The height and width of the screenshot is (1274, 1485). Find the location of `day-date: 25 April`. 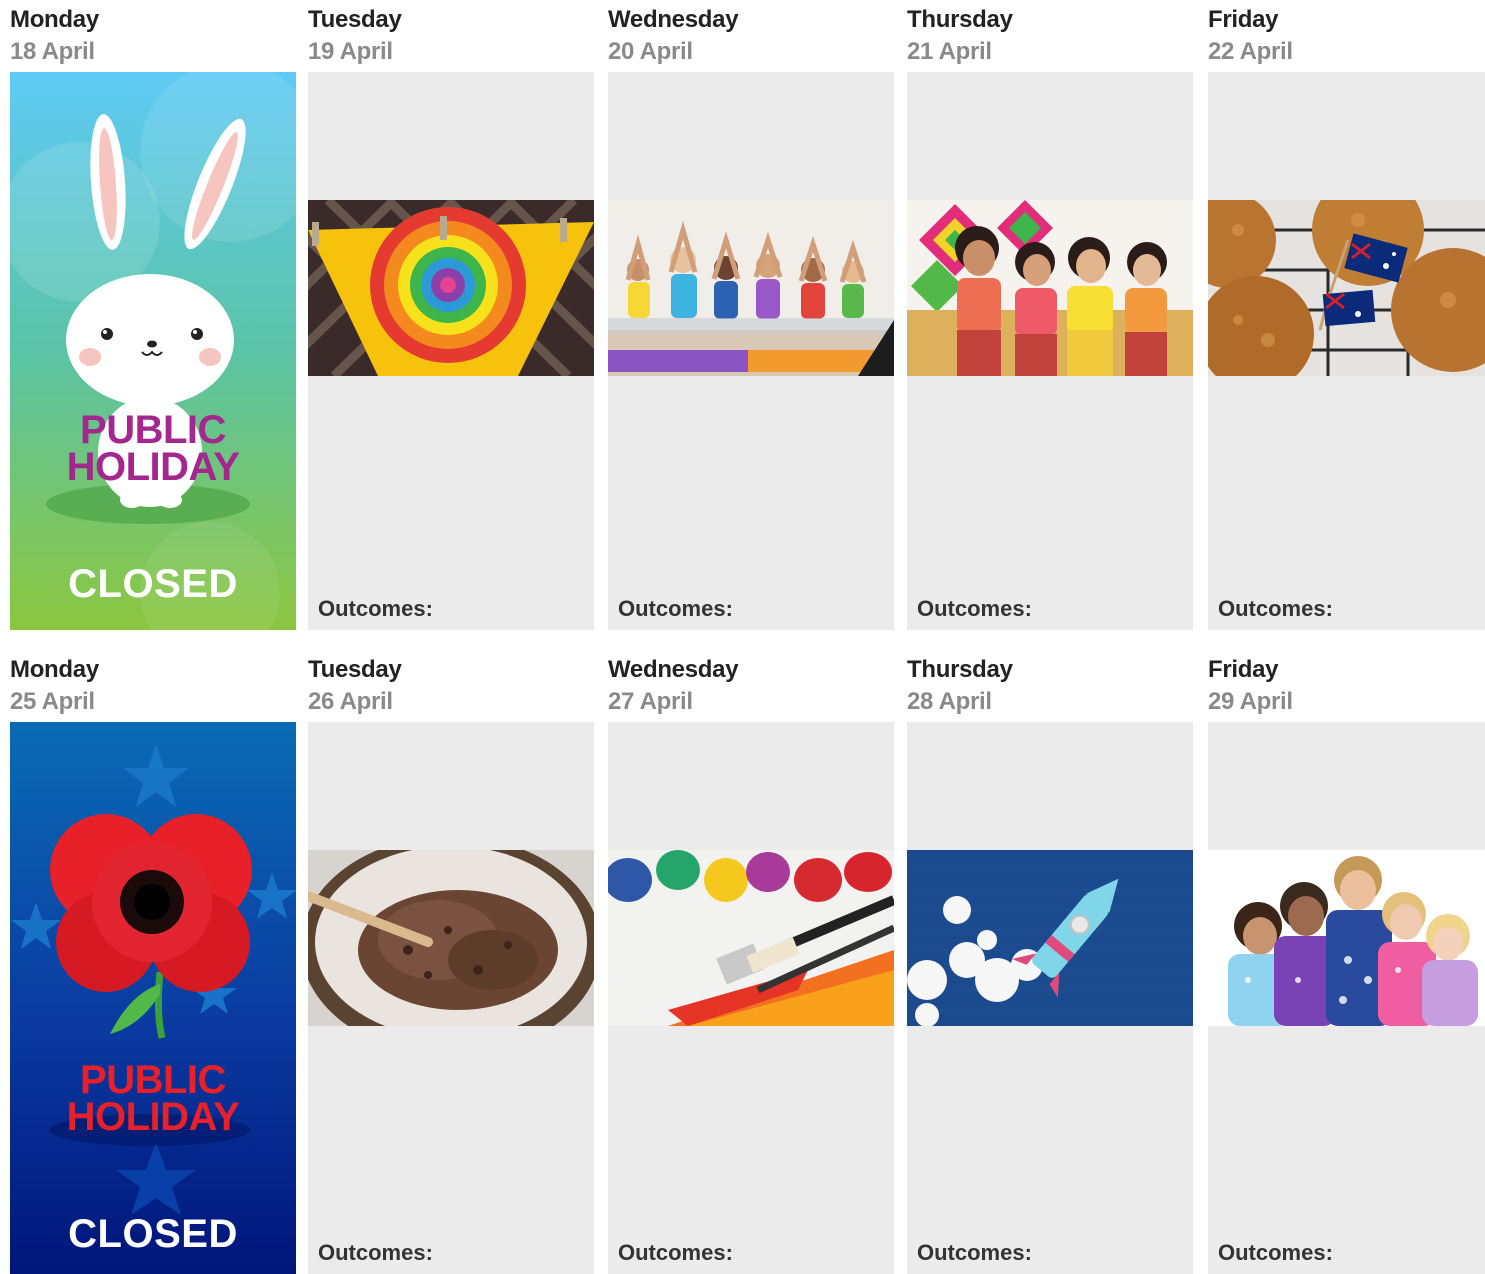

day-date: 25 April is located at coordinates (52, 701).